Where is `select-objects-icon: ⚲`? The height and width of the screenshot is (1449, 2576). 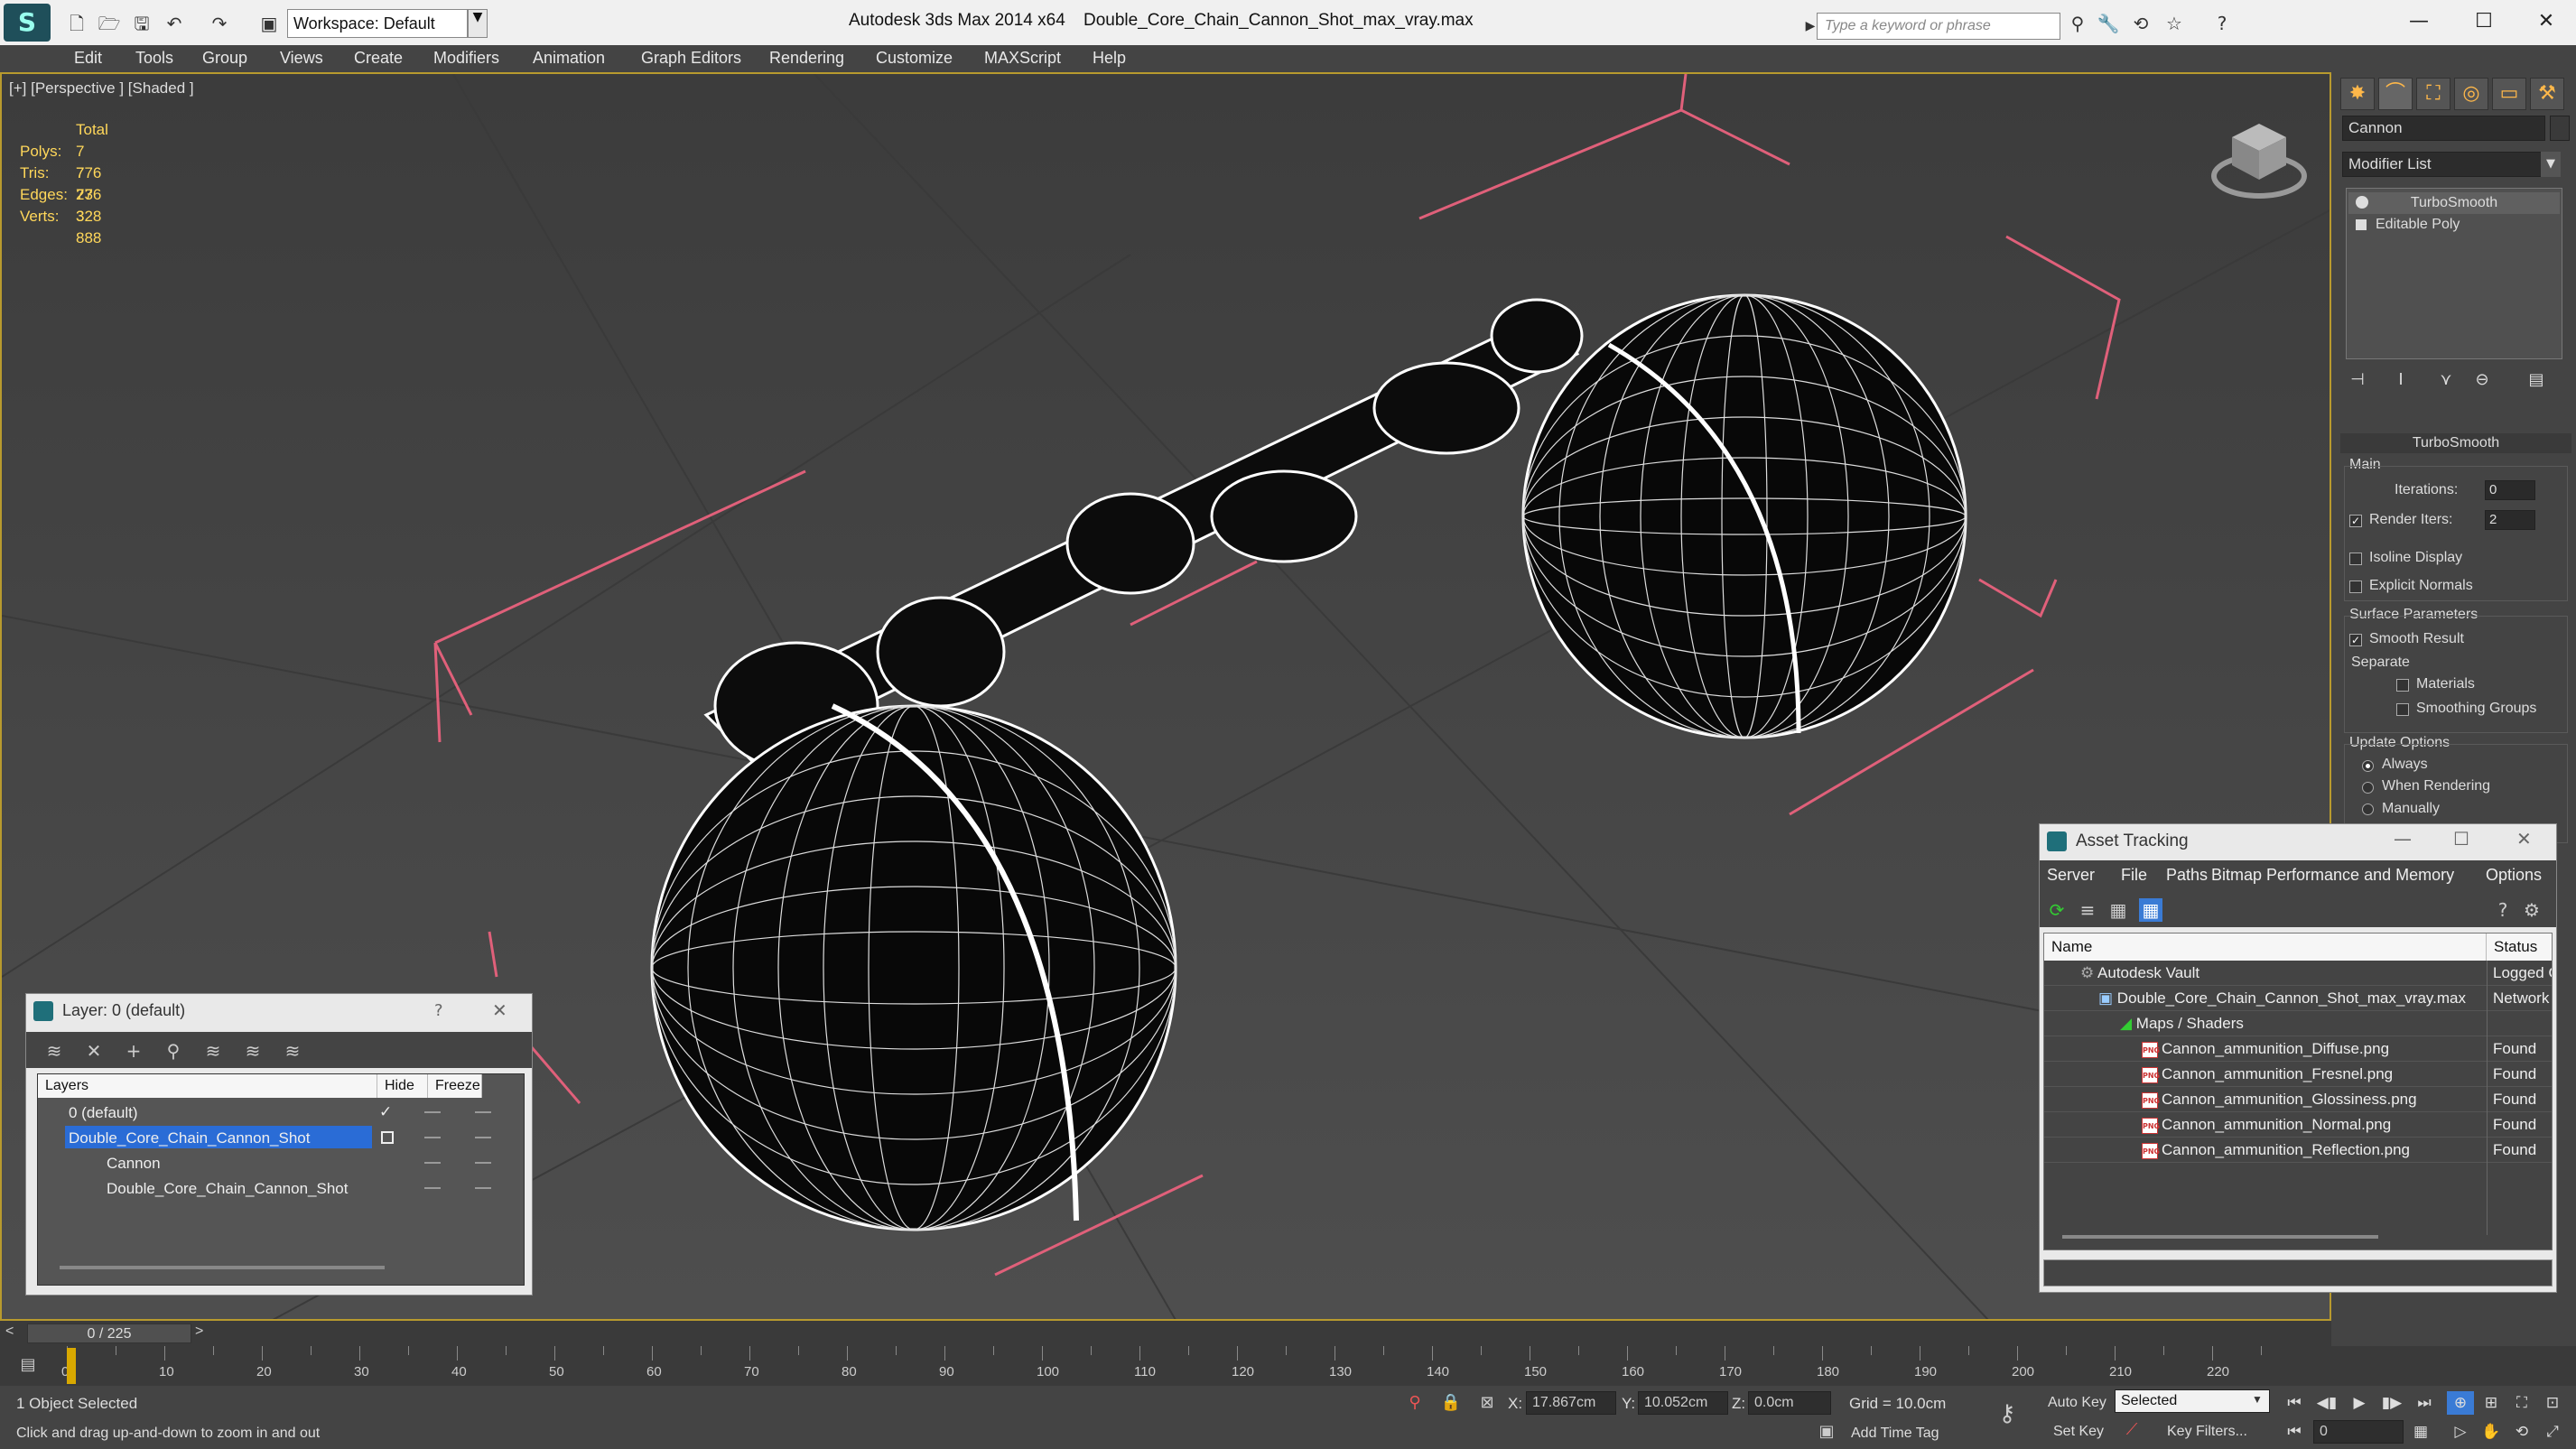 select-objects-icon: ⚲ is located at coordinates (173, 1051).